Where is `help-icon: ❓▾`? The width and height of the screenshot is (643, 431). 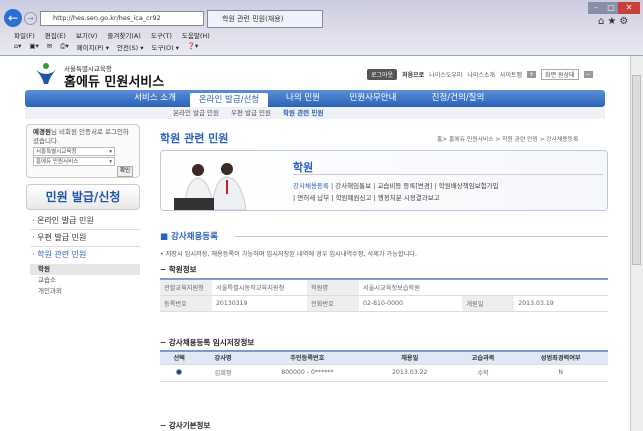 help-icon: ❓▾ is located at coordinates (192, 47).